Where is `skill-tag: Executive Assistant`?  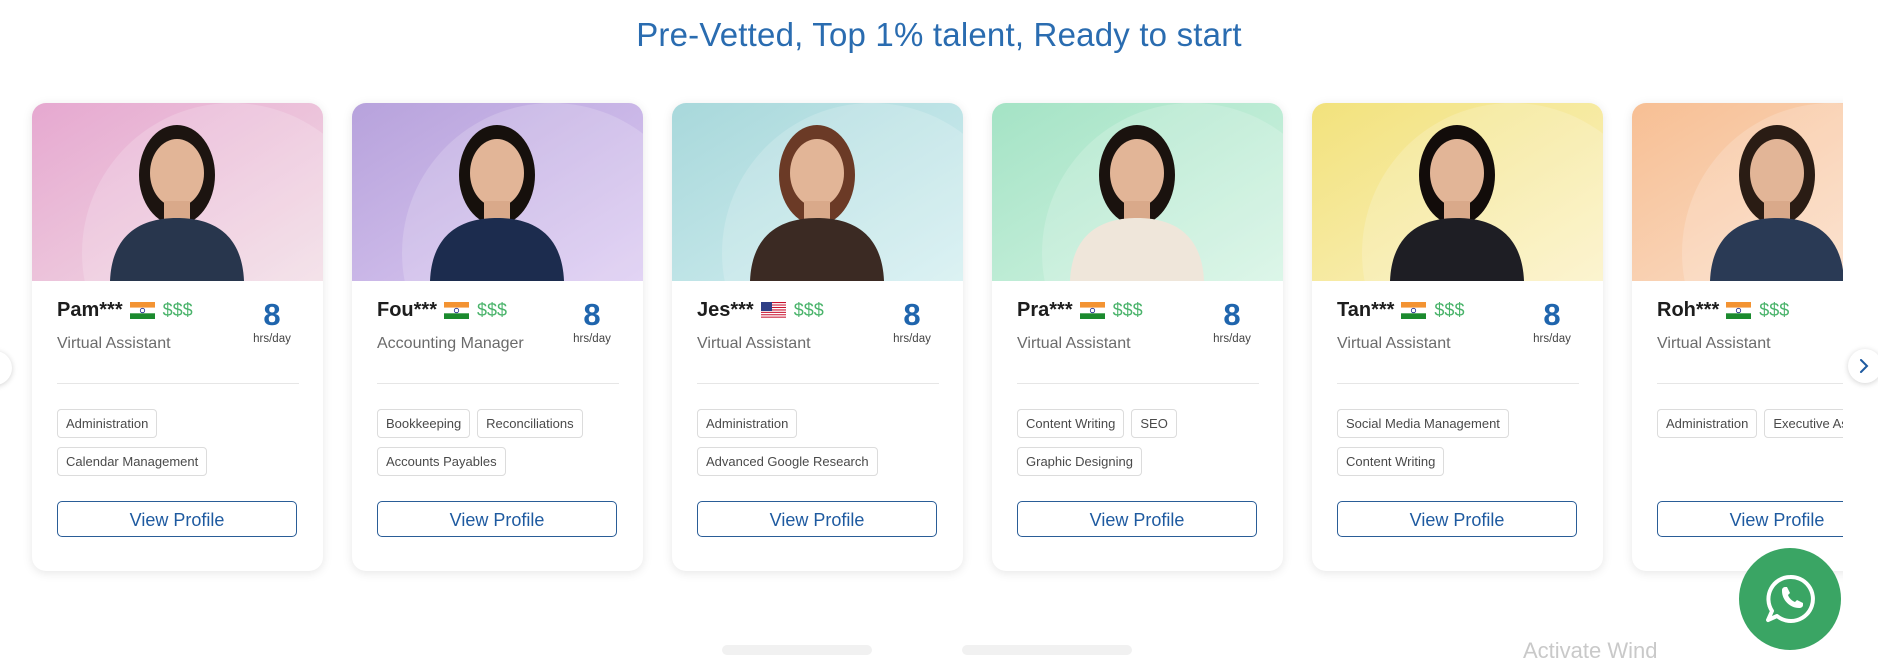
skill-tag: Executive Assistant is located at coordinates (1803, 423).